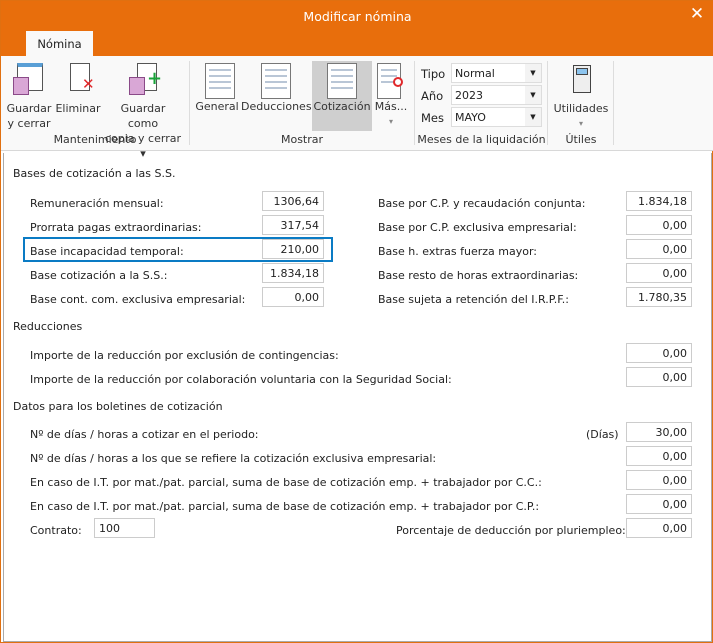 The width and height of the screenshot is (713, 643). I want to click on close-icon: ✕, so click(697, 14).